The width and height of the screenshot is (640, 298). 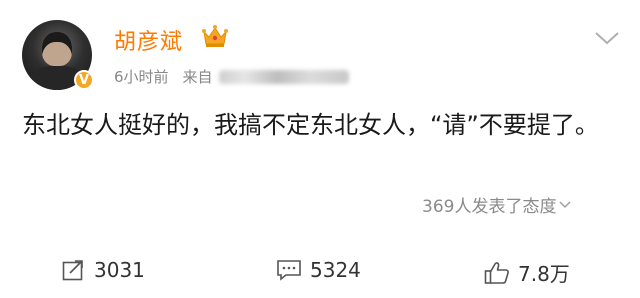 What do you see at coordinates (310, 125) in the screenshot?
I see `post-content: 东北女人挺好的，我搞不定东北女人，“请”不要提了。` at bounding box center [310, 125].